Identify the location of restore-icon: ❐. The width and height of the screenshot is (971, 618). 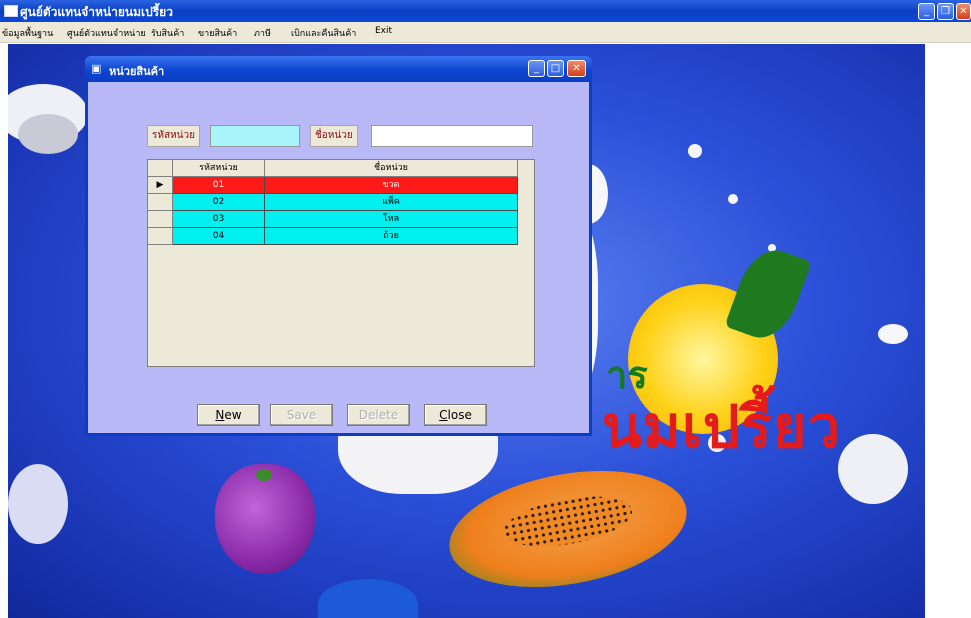
(945, 11).